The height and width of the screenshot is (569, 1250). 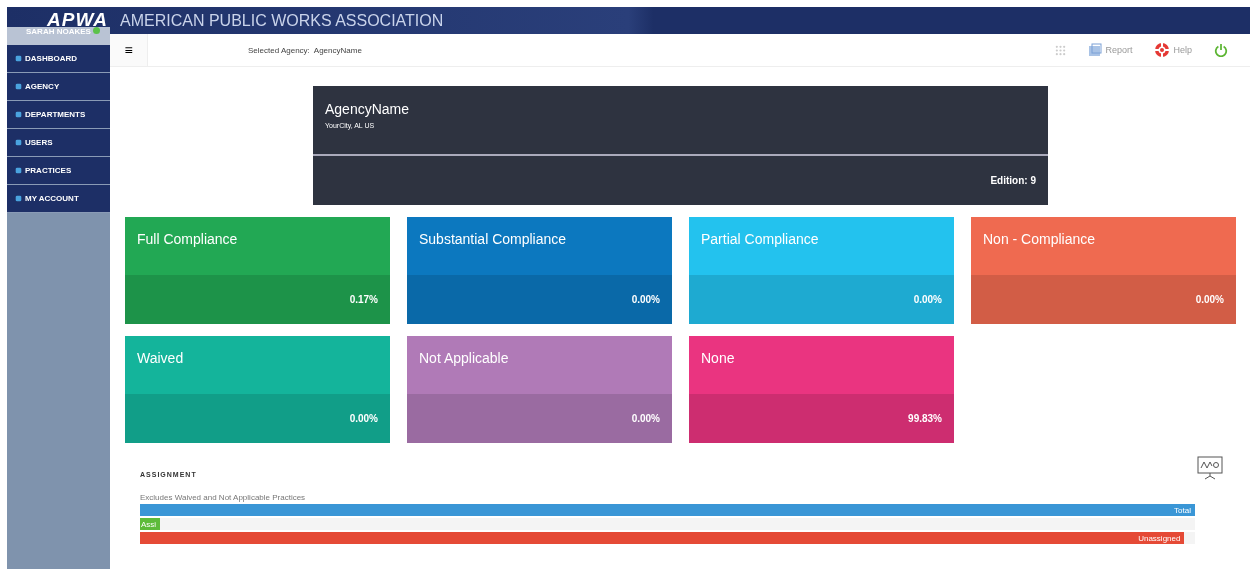 I want to click on lifebuoy-icon, so click(x=1162, y=50).